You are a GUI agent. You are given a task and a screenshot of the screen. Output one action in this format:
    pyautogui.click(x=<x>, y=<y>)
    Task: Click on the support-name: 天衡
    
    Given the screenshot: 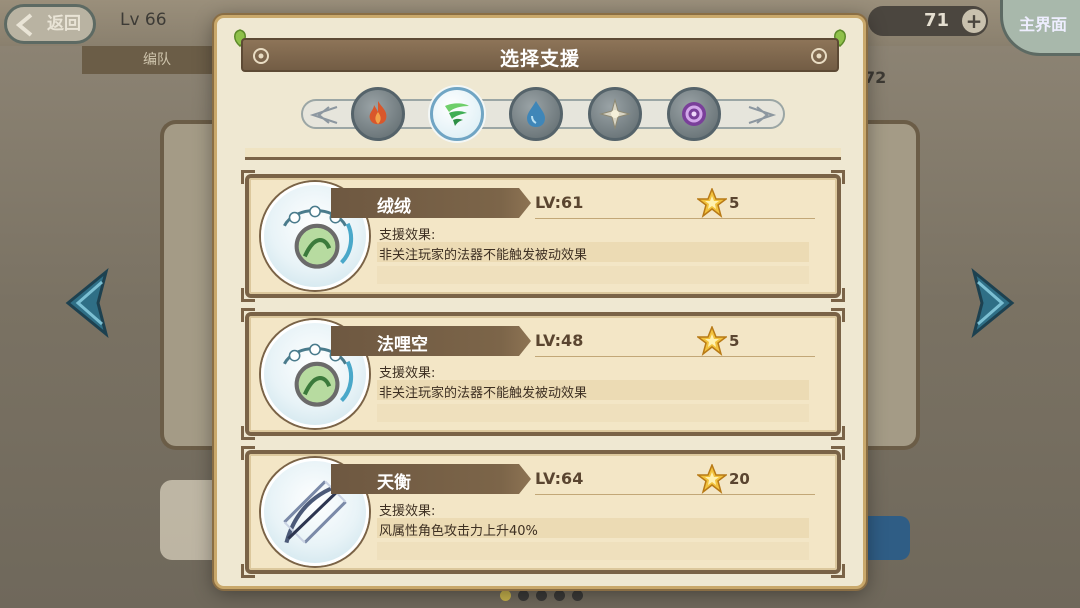 What is the action you would take?
    pyautogui.click(x=394, y=483)
    